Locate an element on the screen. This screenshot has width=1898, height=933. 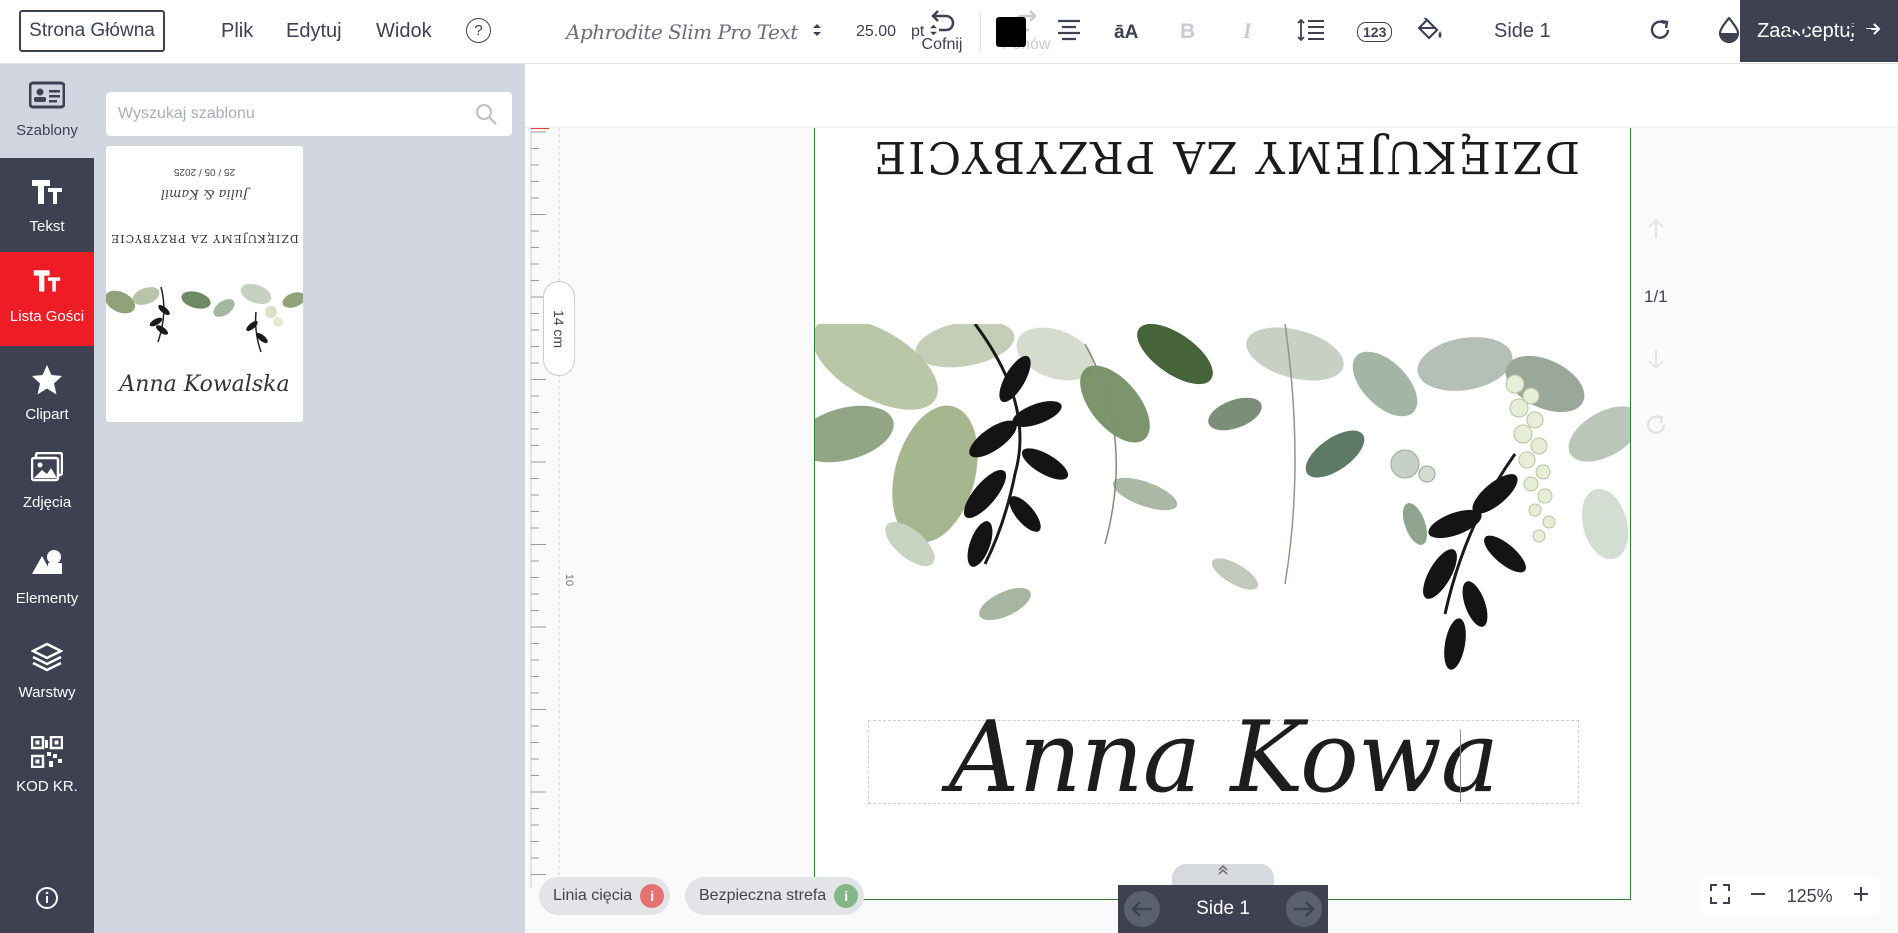
zoom-level: 125% is located at coordinates (1809, 895).